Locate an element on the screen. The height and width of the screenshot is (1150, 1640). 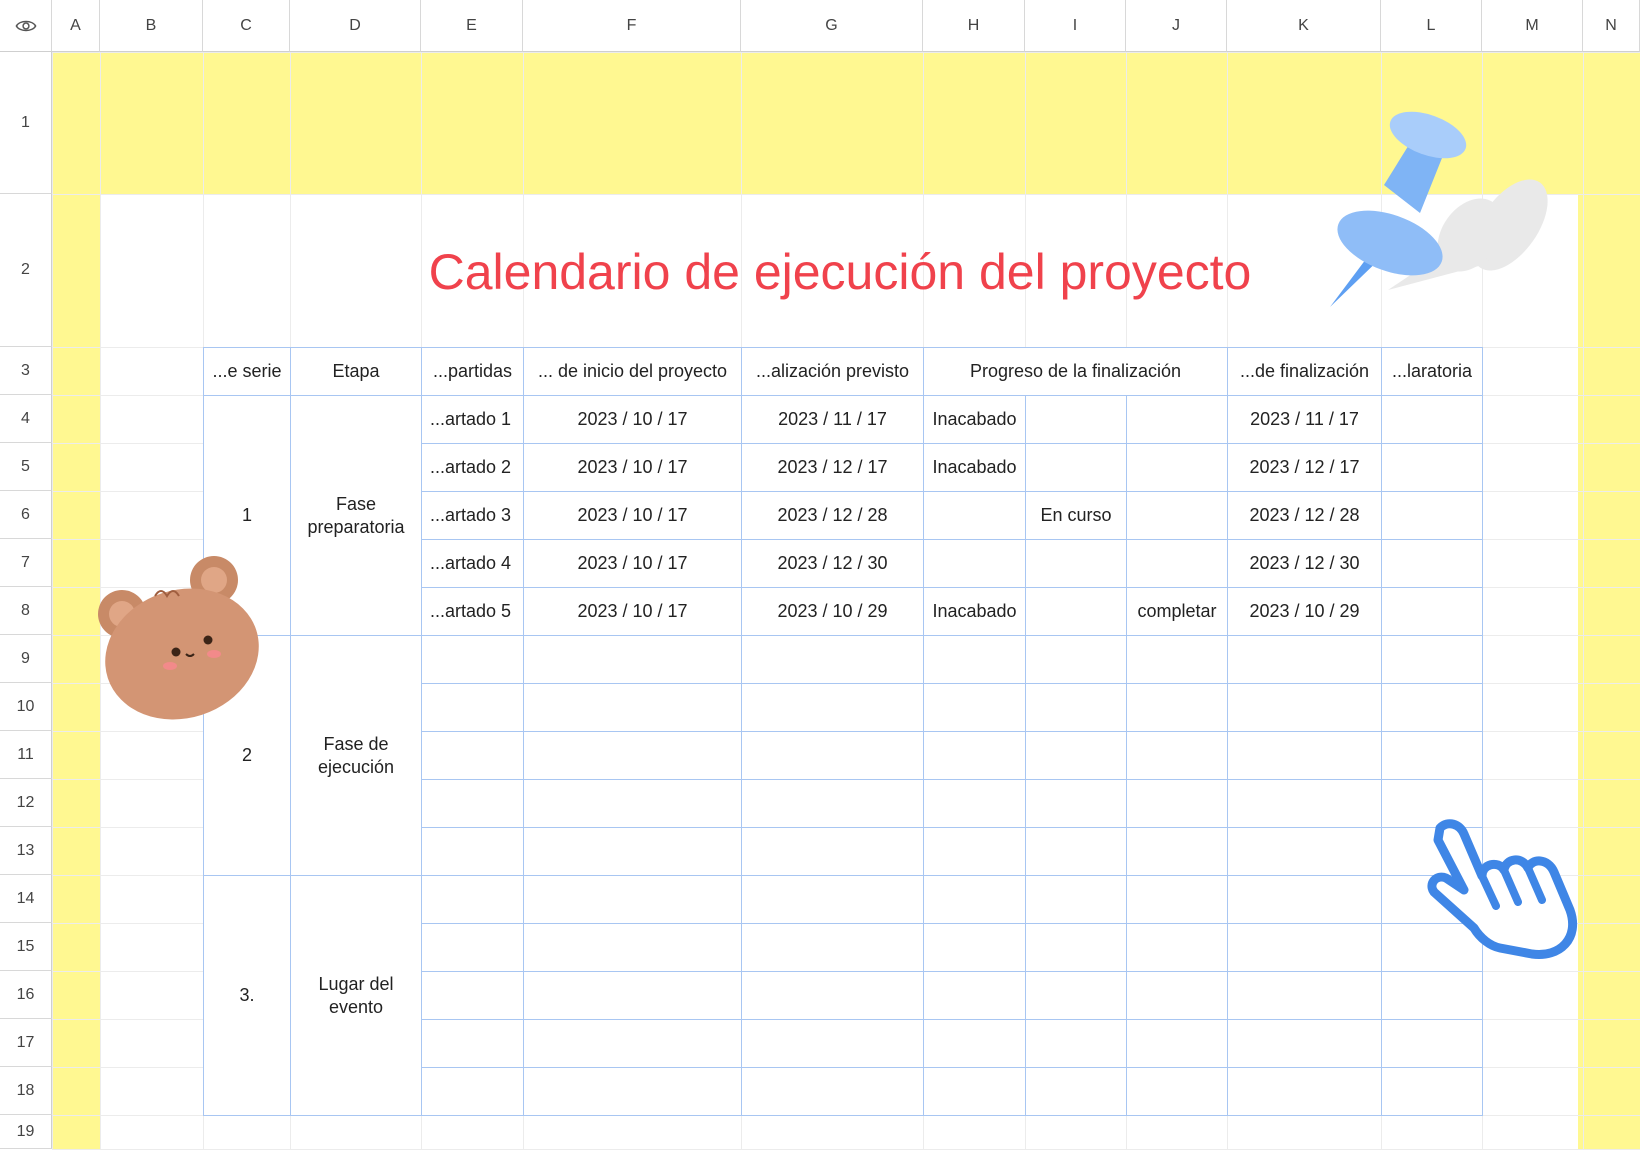
cell-partida: ...artado 4 is located at coordinates (472, 563).